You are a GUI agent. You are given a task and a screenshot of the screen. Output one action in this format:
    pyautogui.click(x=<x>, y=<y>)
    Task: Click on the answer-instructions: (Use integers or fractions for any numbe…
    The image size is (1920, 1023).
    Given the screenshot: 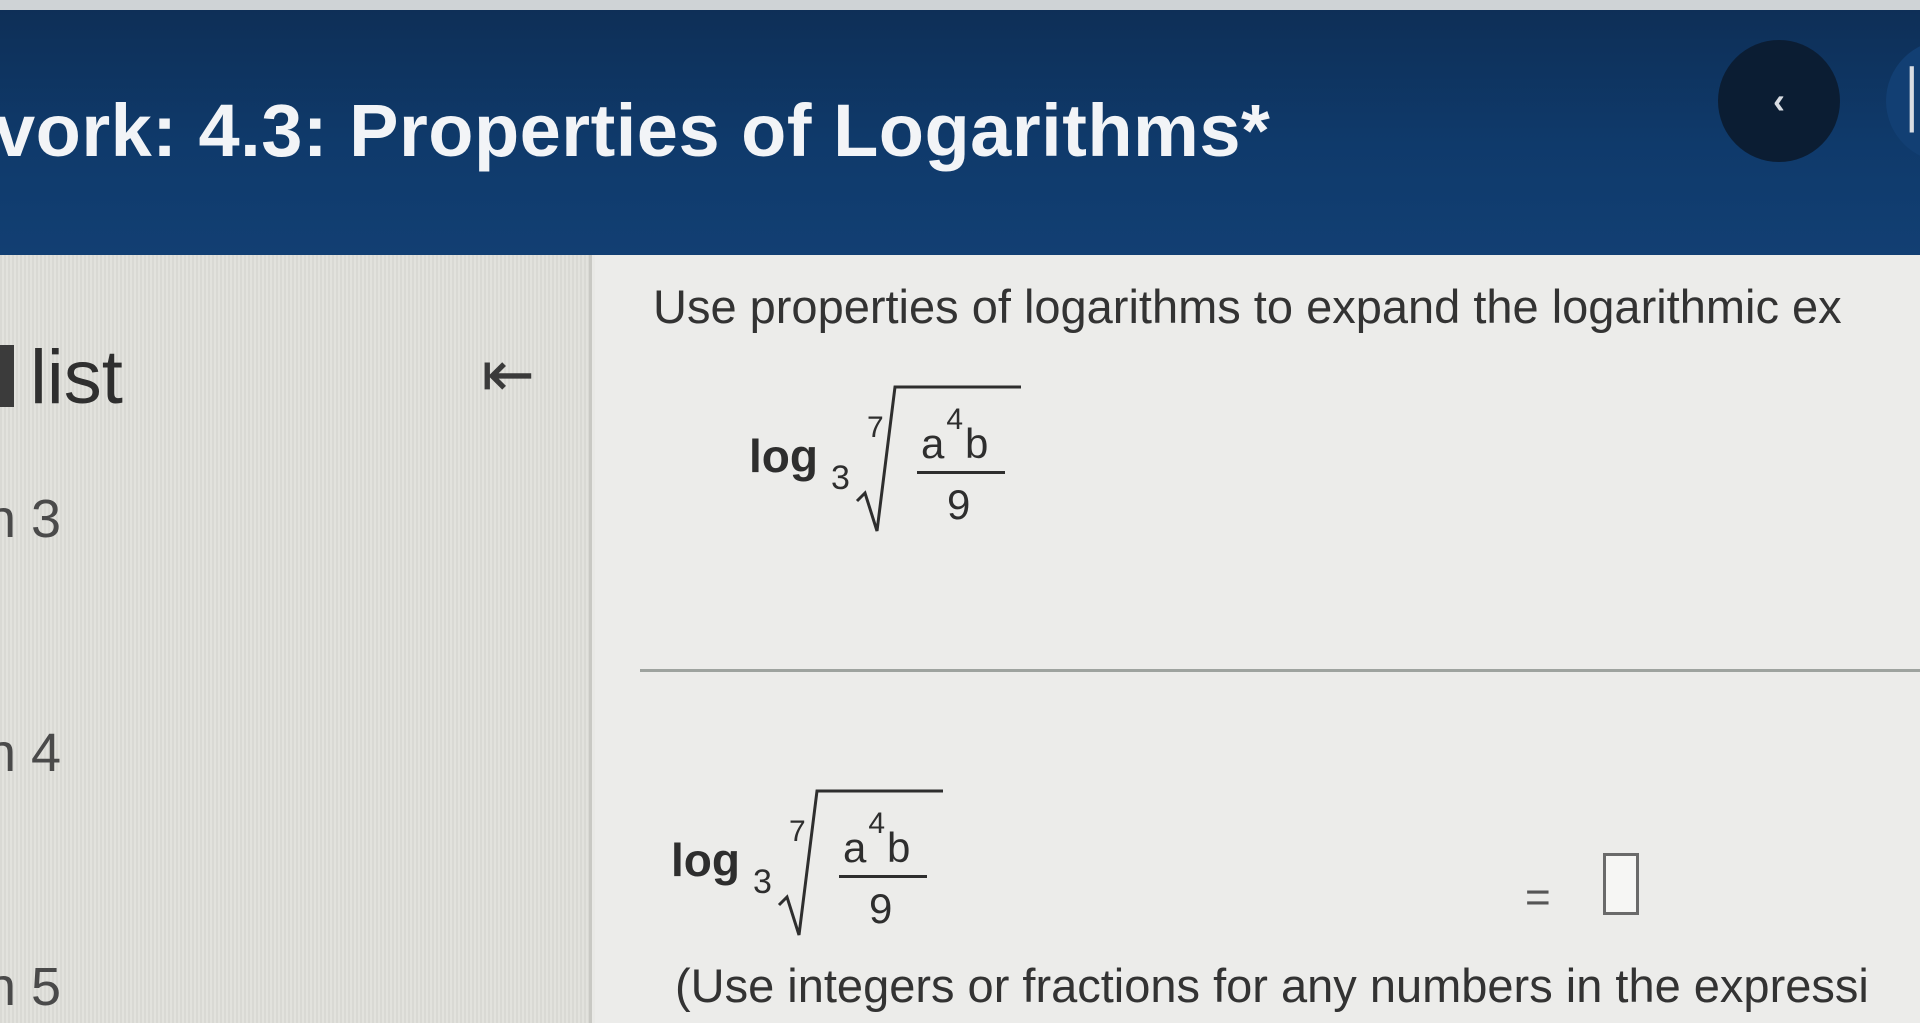 What is the action you would take?
    pyautogui.click(x=1272, y=985)
    